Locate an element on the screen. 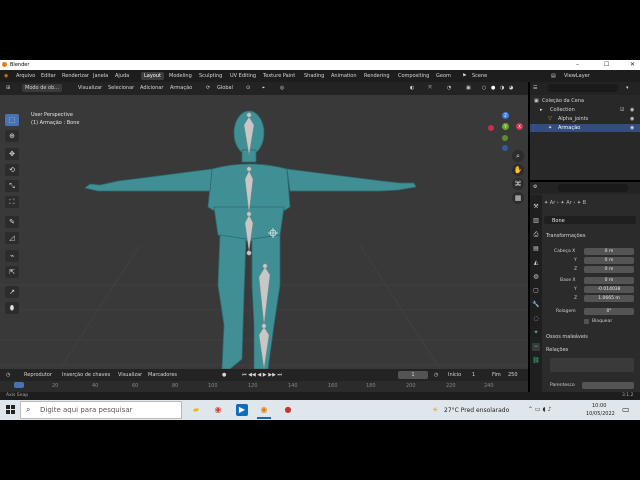 This screenshot has height=480, width=640. blender-menu-icon: ◉ is located at coordinates (6, 76).